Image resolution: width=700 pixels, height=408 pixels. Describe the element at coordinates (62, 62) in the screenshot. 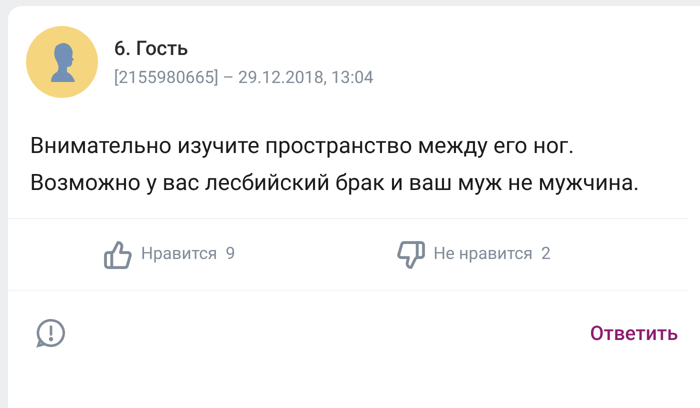

I see `avatar-icon` at that location.